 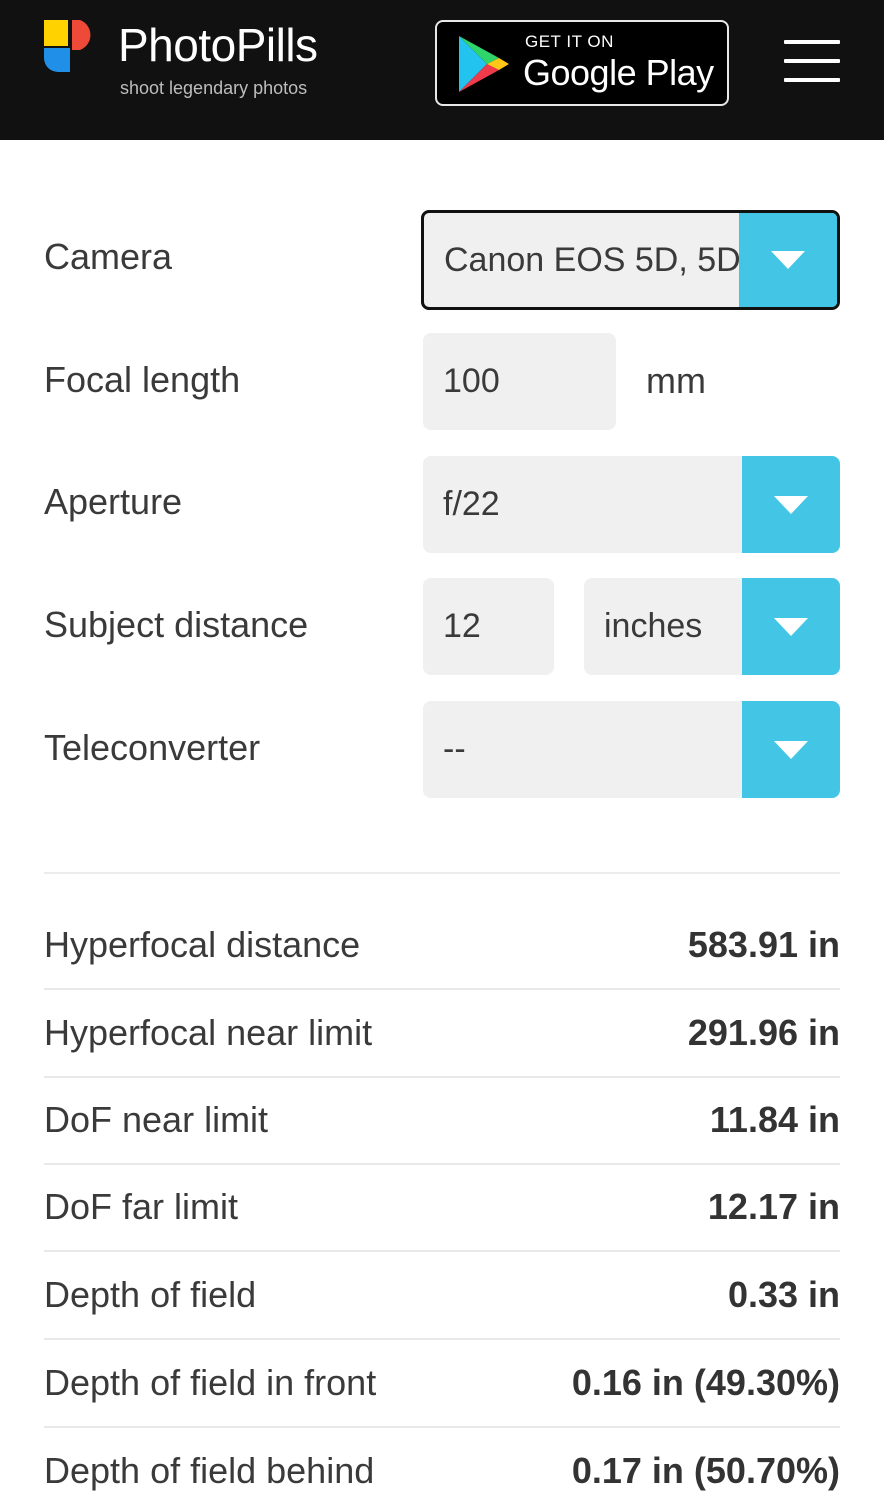 I want to click on aperture-label: Aperture, so click(x=113, y=501).